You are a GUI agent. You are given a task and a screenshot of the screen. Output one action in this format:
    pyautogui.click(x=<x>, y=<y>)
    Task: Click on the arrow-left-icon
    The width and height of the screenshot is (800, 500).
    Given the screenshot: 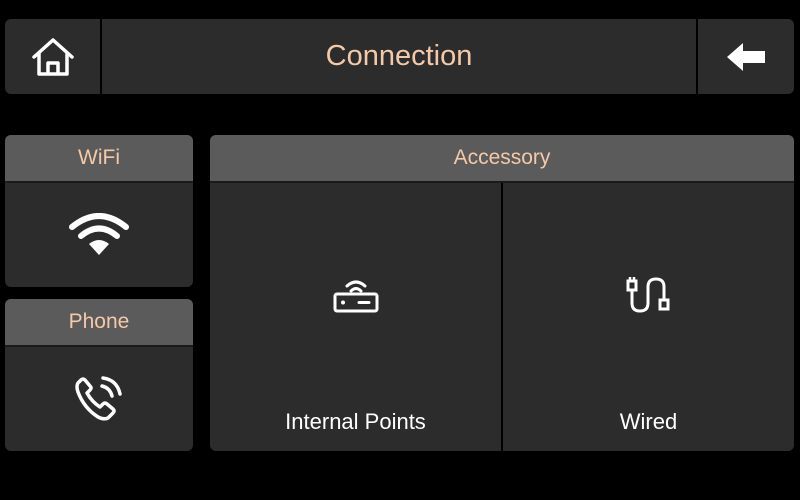 What is the action you would take?
    pyautogui.click(x=746, y=56)
    